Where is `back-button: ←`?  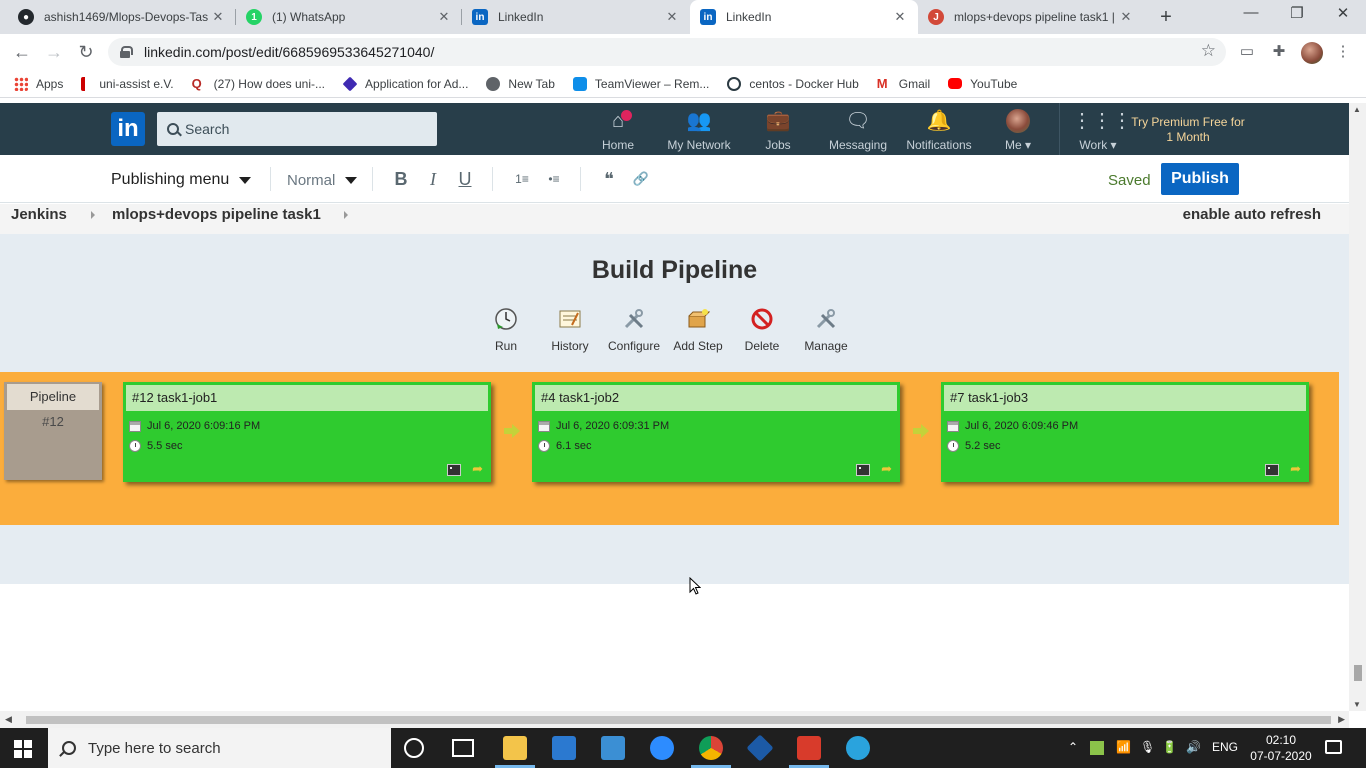 back-button: ← is located at coordinates (22, 52).